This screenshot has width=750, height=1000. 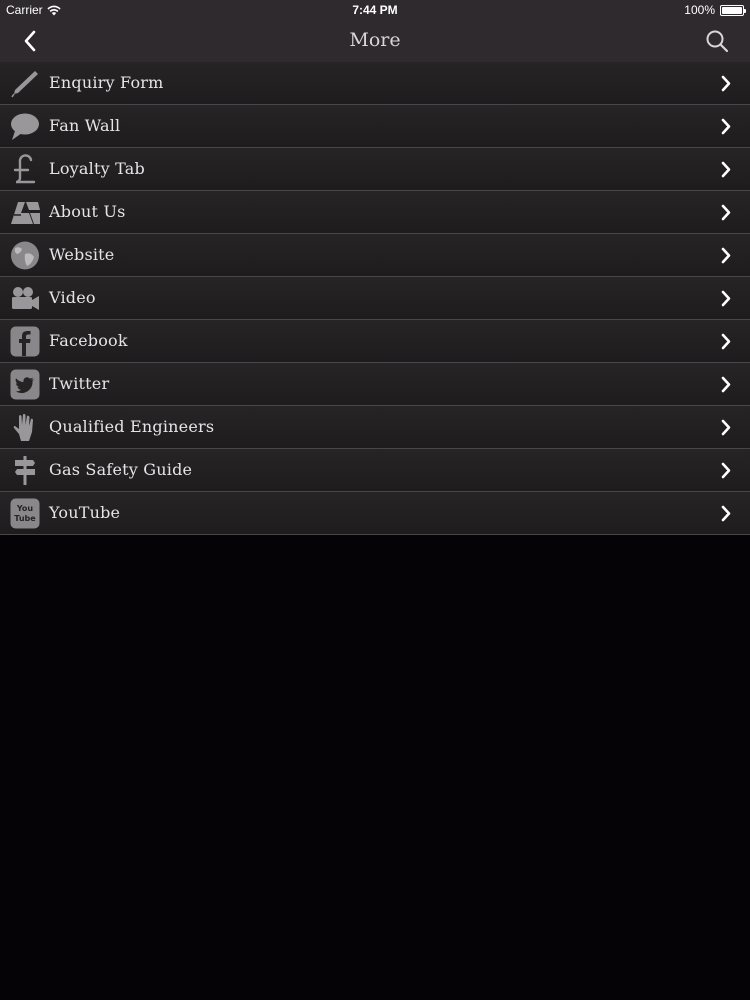 What do you see at coordinates (375, 212) in the screenshot?
I see `menu-item-about-us: About Us` at bounding box center [375, 212].